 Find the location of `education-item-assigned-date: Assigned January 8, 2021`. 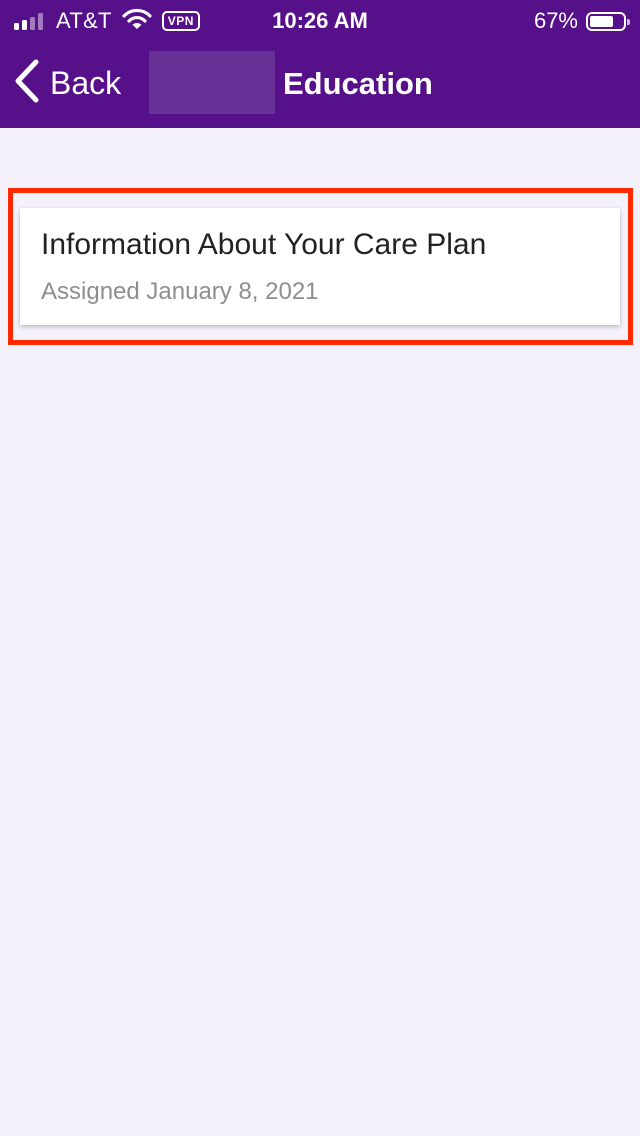

education-item-assigned-date: Assigned January 8, 2021 is located at coordinates (180, 291).